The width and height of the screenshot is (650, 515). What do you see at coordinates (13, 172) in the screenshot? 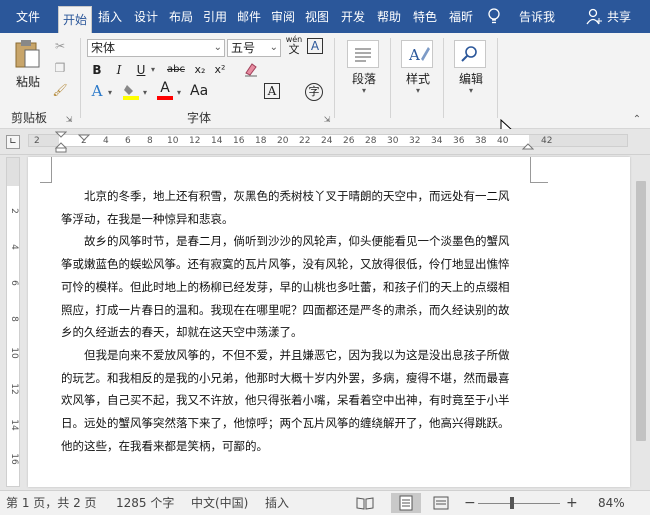
I see `top-margin-area` at bounding box center [13, 172].